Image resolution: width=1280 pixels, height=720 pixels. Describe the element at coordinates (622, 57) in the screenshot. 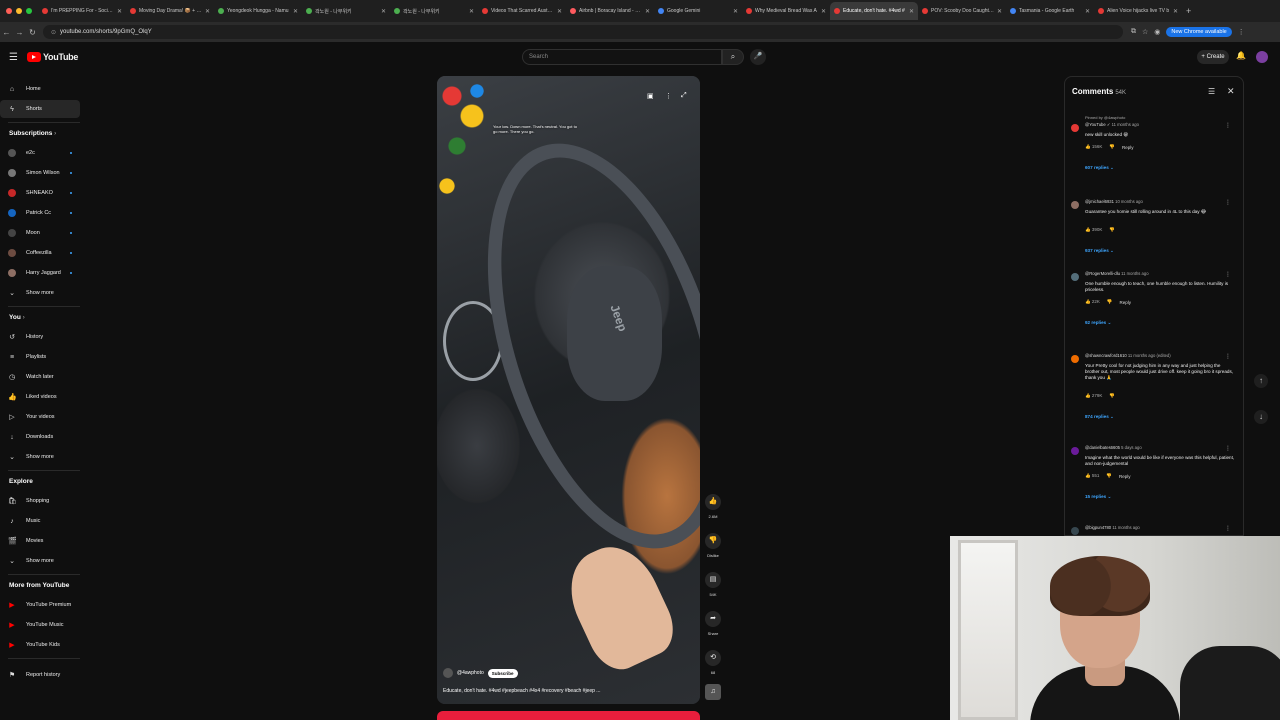

I see `search-input: Search` at that location.